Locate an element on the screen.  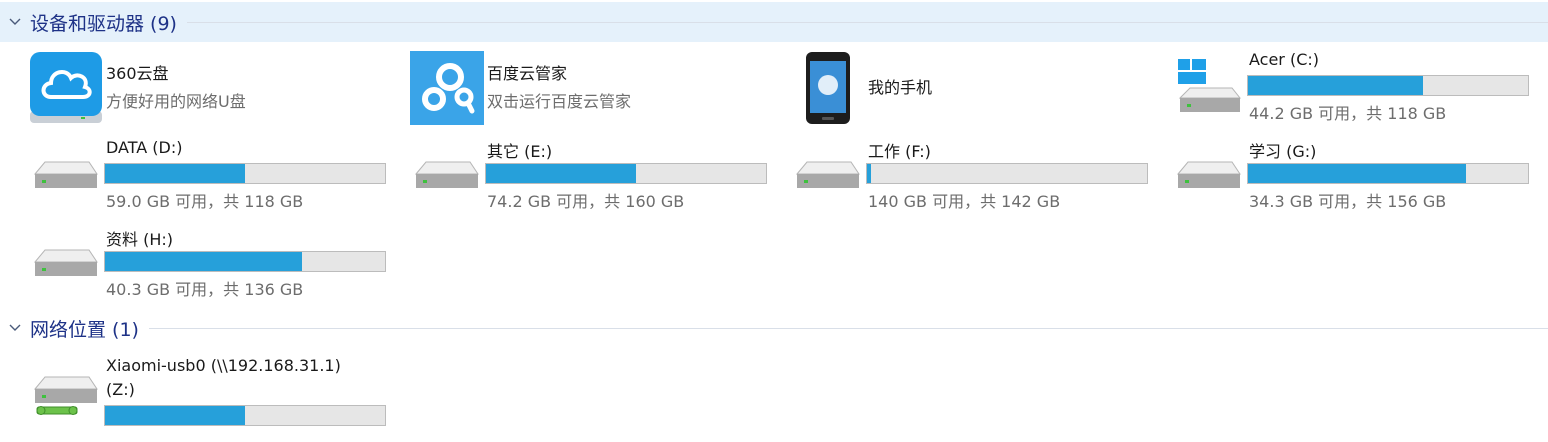
drive-tile-c: Acer (C:) 44.2 GB 可用，共 118 GB is located at coordinates (1354, 88).